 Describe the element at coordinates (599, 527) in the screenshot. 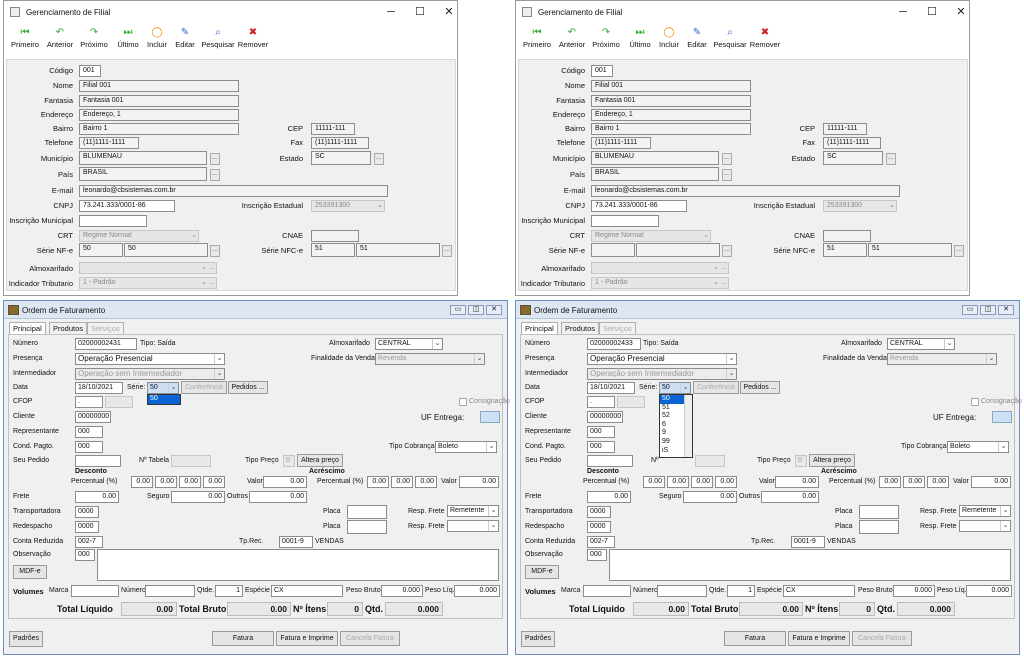

I see `redespacho-field: 0000` at that location.